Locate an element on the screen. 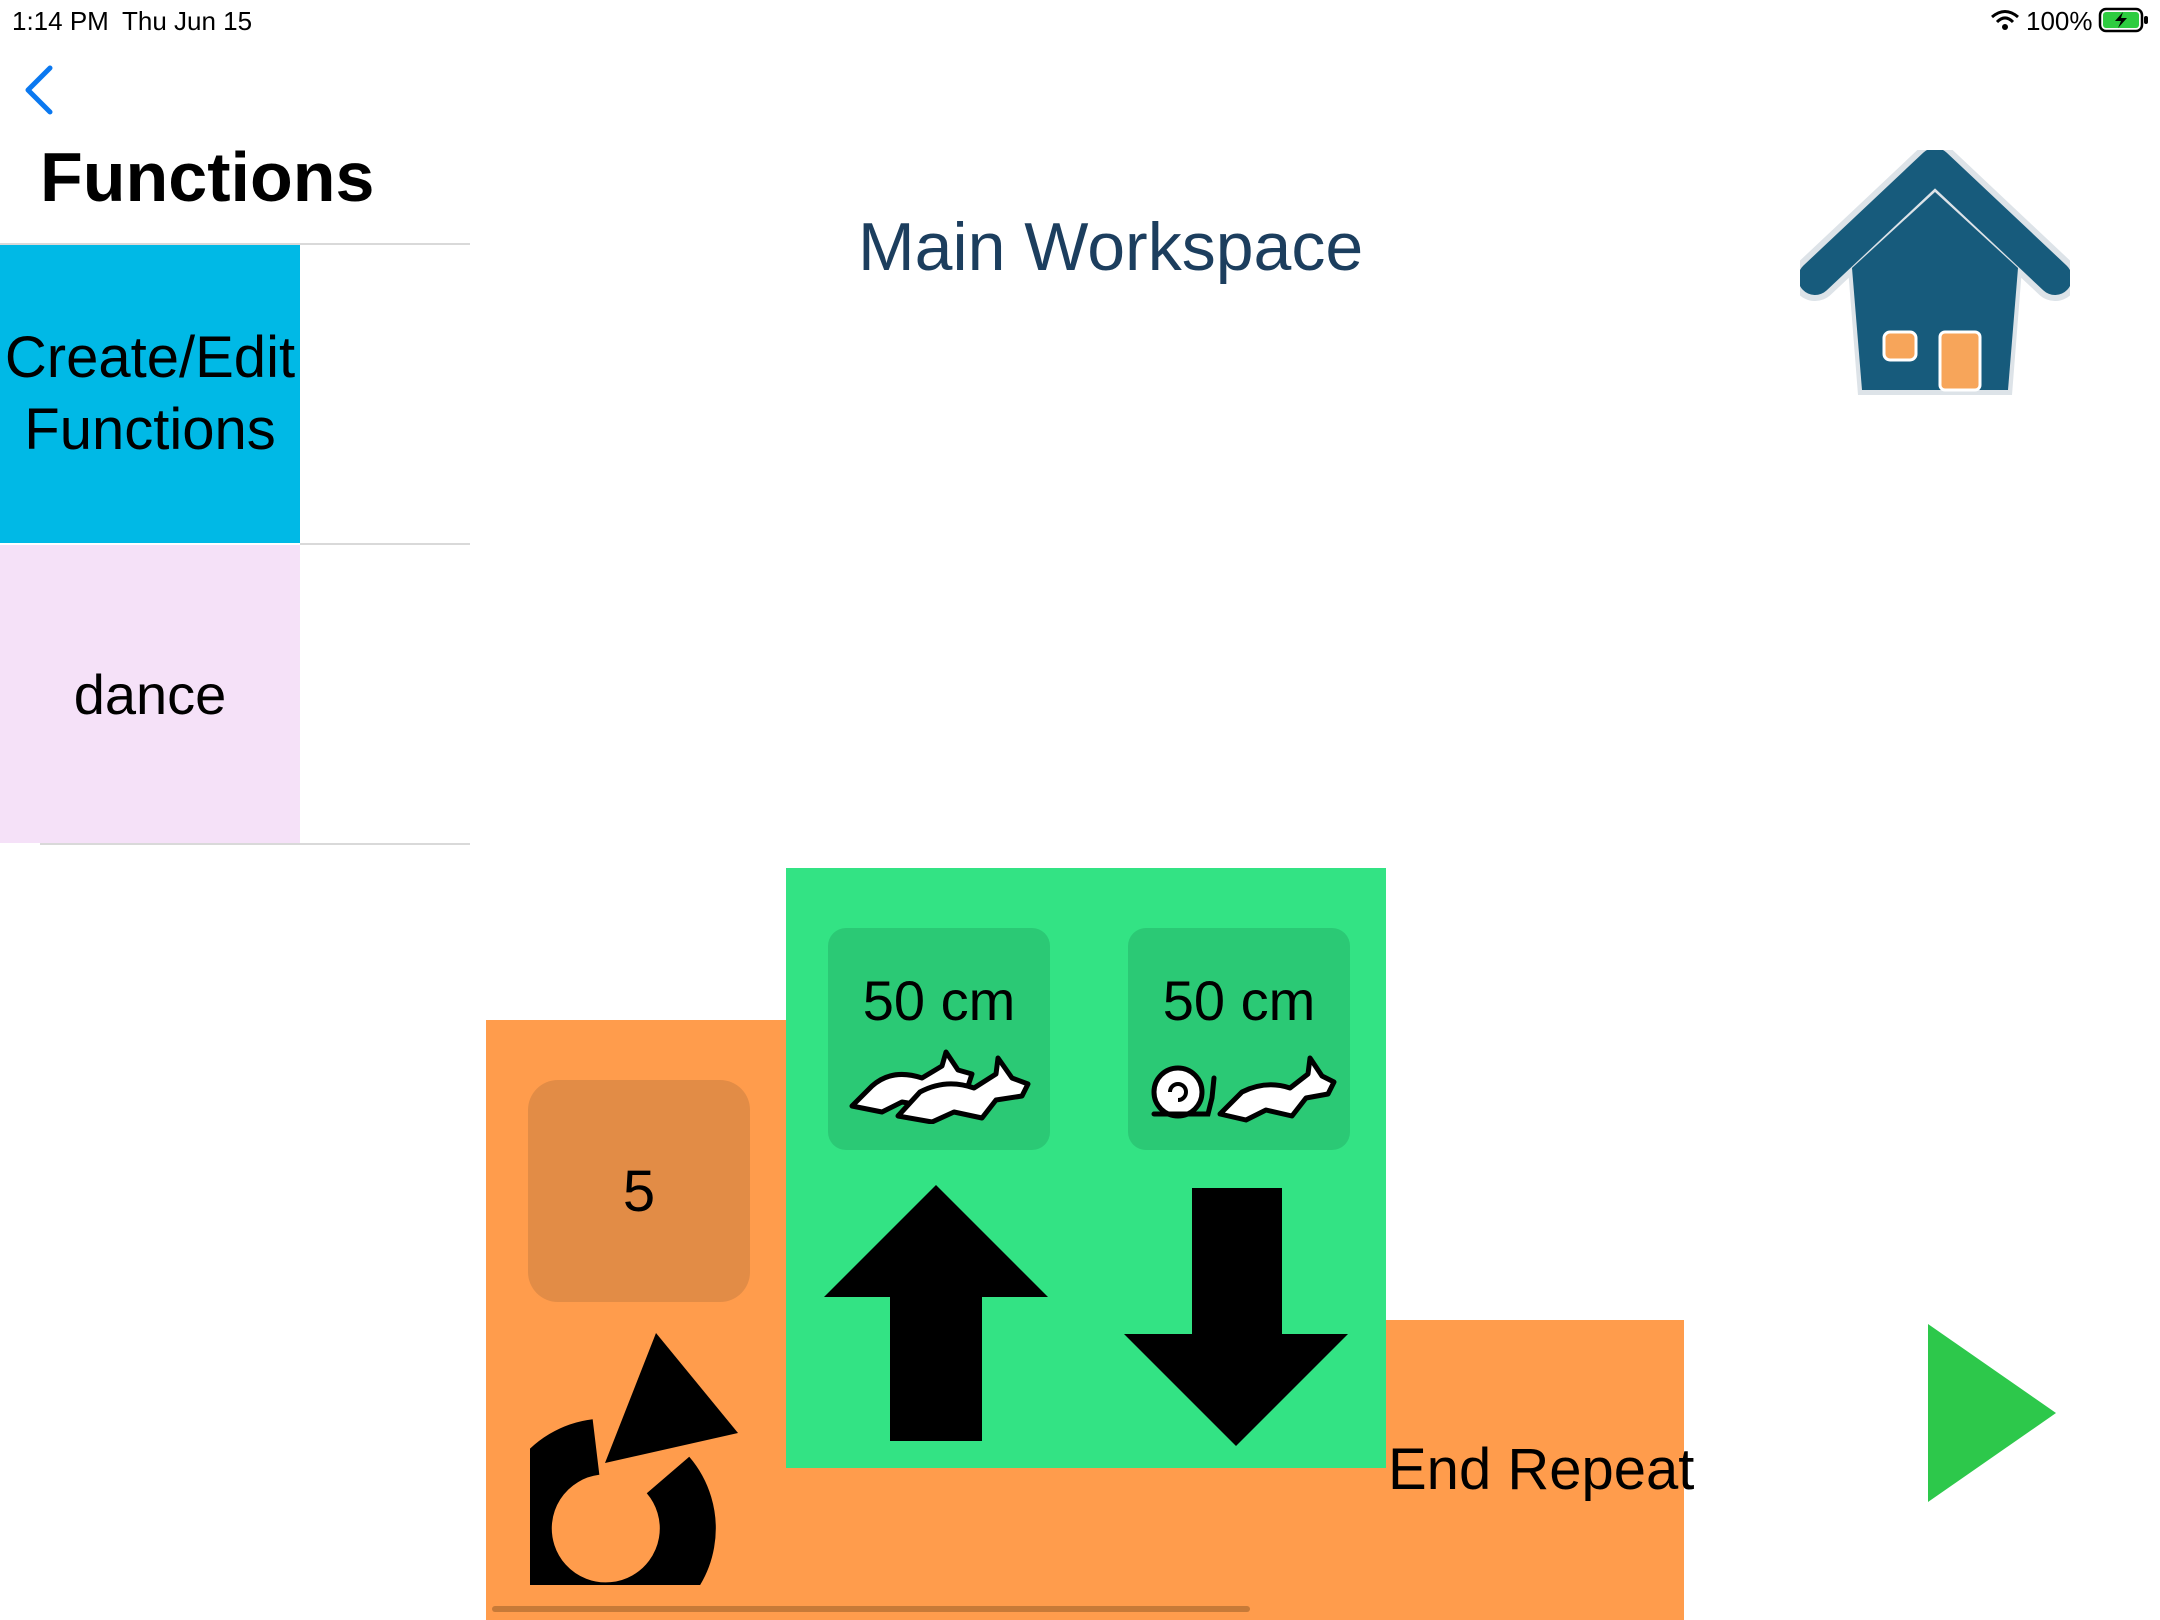 The width and height of the screenshot is (2160, 1620). end-repeat-label: End Repeat is located at coordinates (1541, 1469).